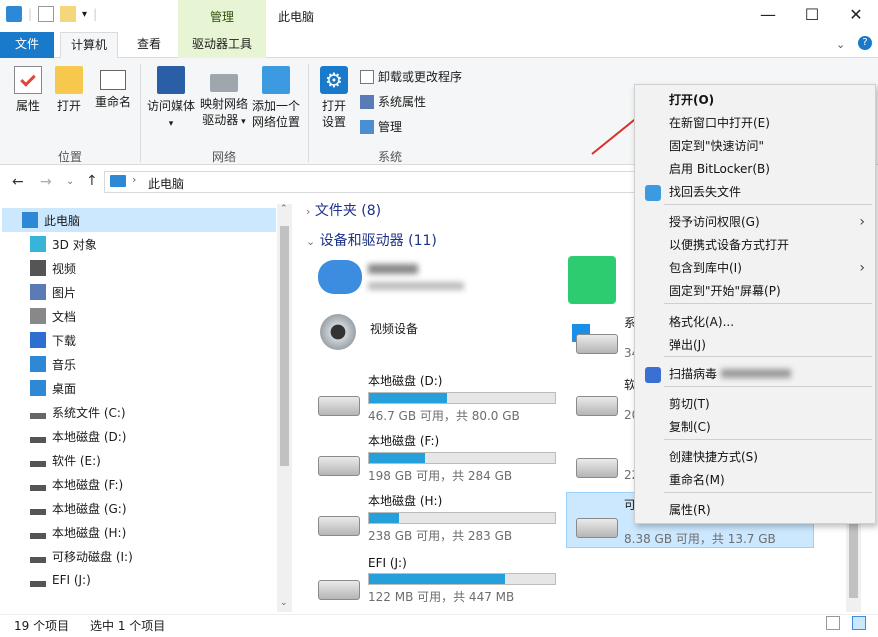 Image resolution: width=878 pixels, height=637 pixels. What do you see at coordinates (755, 345) in the screenshot?
I see `context-menu-item: 弹出(J)` at bounding box center [755, 345].